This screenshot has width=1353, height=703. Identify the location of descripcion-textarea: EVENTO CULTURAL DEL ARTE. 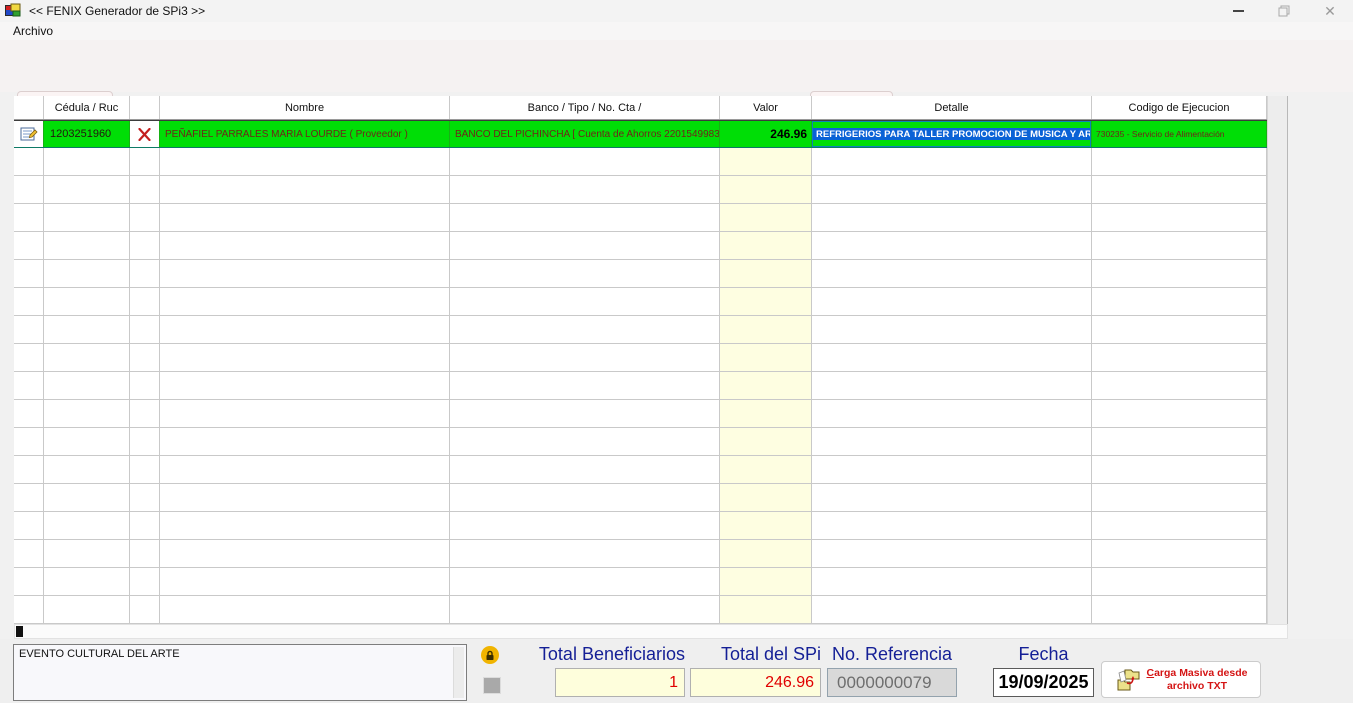
(240, 672).